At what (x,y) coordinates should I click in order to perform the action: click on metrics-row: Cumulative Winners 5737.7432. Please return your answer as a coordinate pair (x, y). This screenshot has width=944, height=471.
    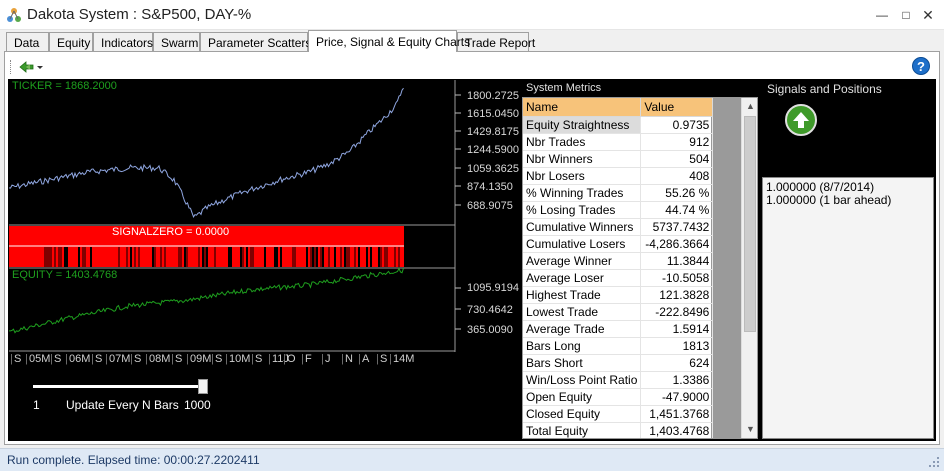
    Looking at the image, I should click on (632, 227).